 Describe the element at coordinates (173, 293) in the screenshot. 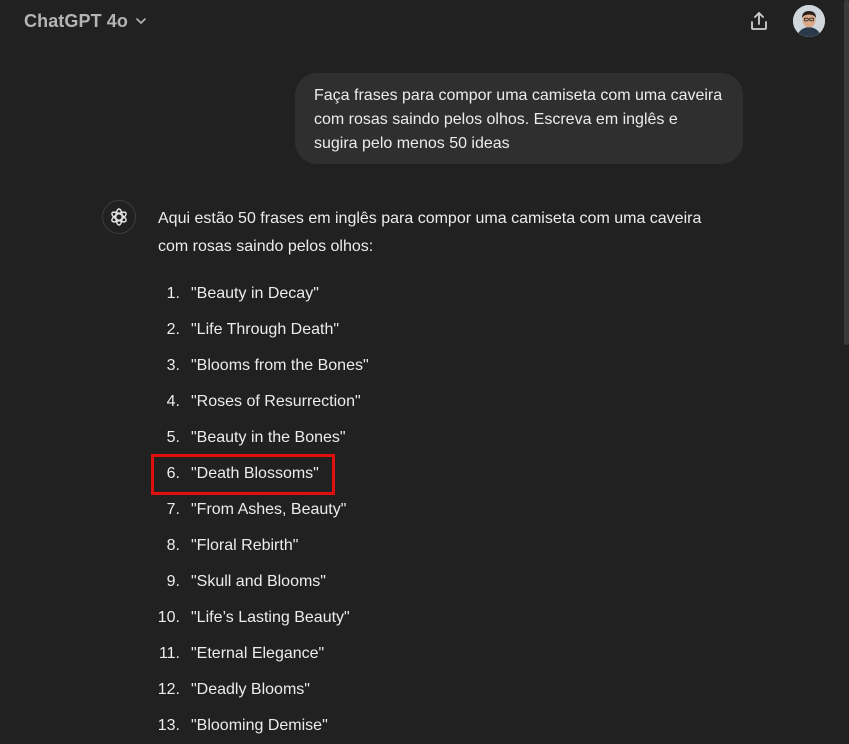

I see `list-item-number: 1.` at that location.